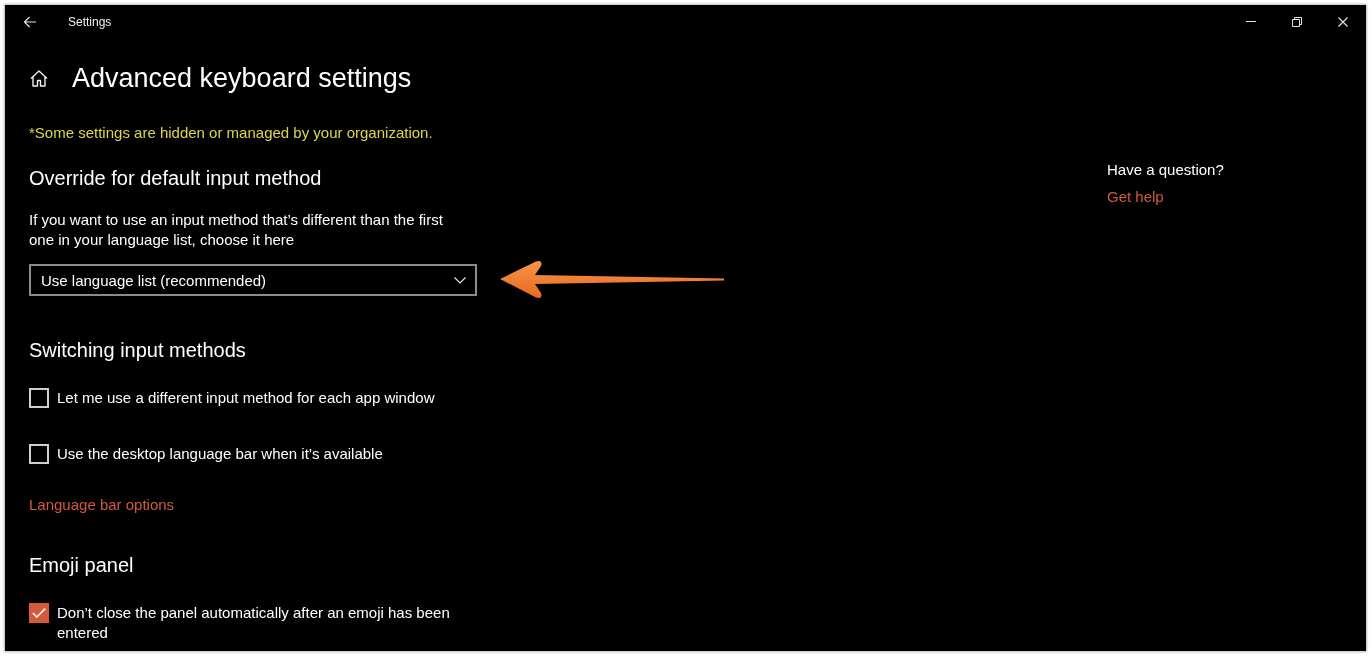 Image resolution: width=1372 pixels, height=656 pixels. I want to click on help-link: Get help, so click(1135, 197).